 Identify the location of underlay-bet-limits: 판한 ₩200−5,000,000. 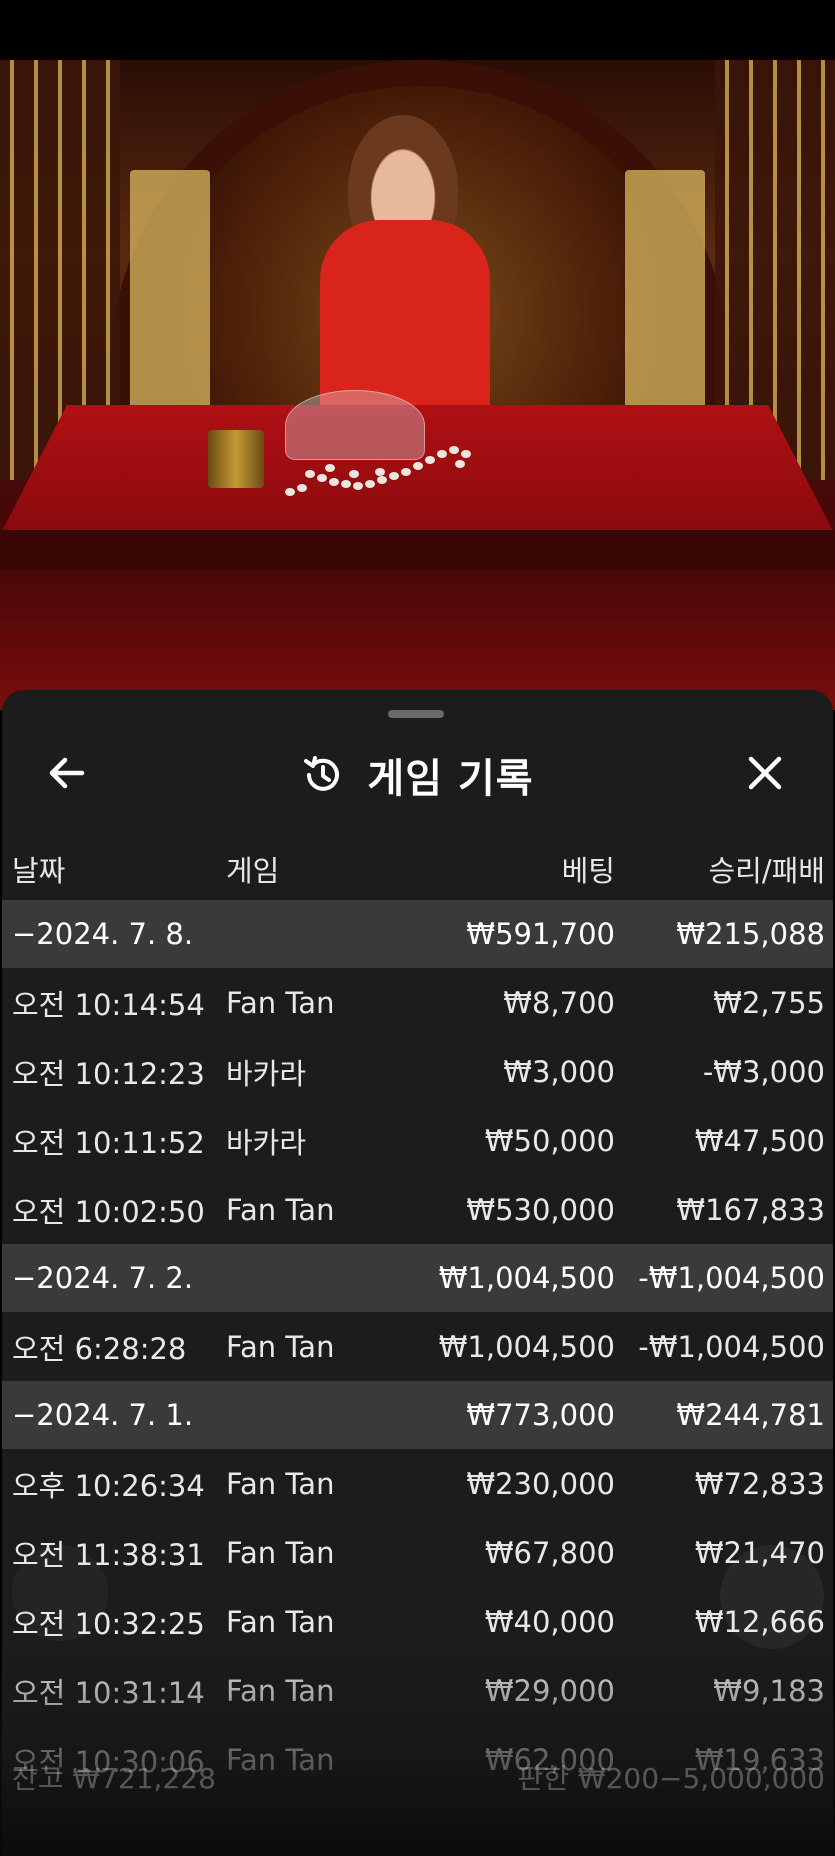
(671, 1778).